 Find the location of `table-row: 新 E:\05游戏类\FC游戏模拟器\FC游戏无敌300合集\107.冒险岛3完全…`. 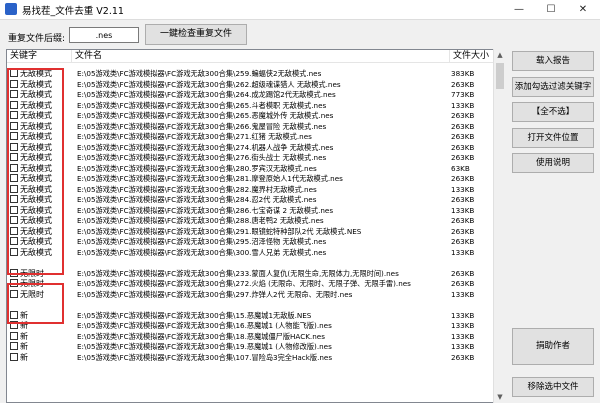

table-row: 新 E:\05游戏类\FC游戏模拟器\FC游戏无敌300合集\107.冒险岛3完全… is located at coordinates (250, 357).